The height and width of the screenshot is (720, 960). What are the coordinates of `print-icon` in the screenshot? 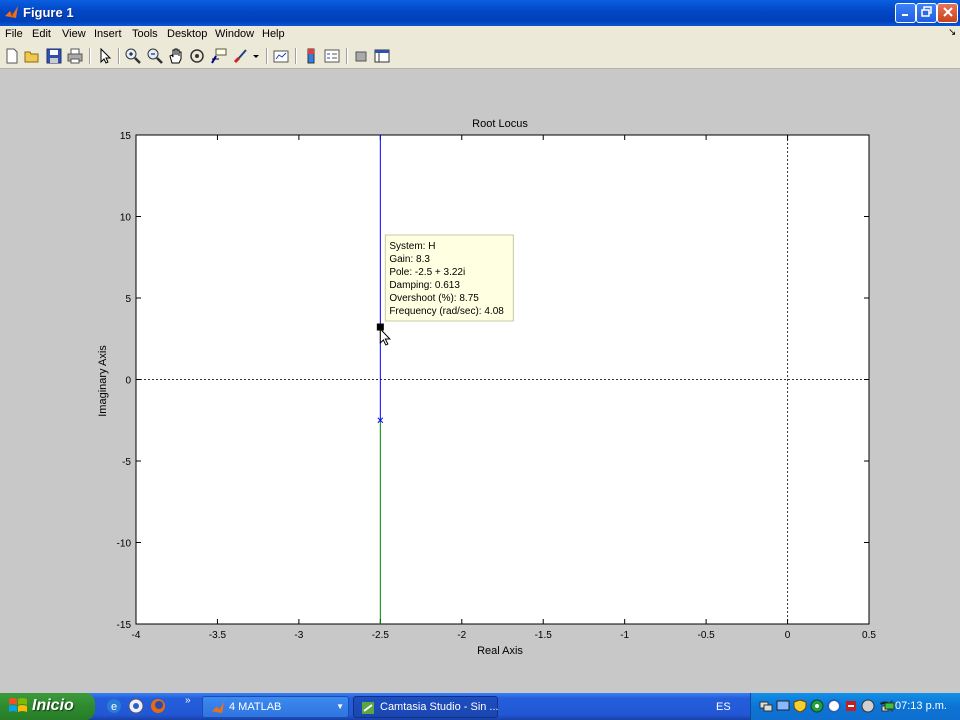 It's located at (75, 56).